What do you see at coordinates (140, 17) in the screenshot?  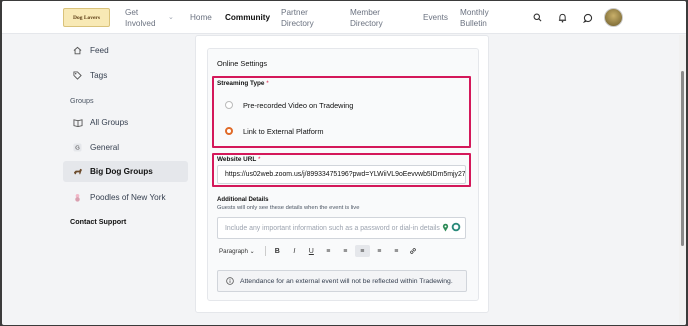 I see `nav-get-involved: Get Involved` at bounding box center [140, 17].